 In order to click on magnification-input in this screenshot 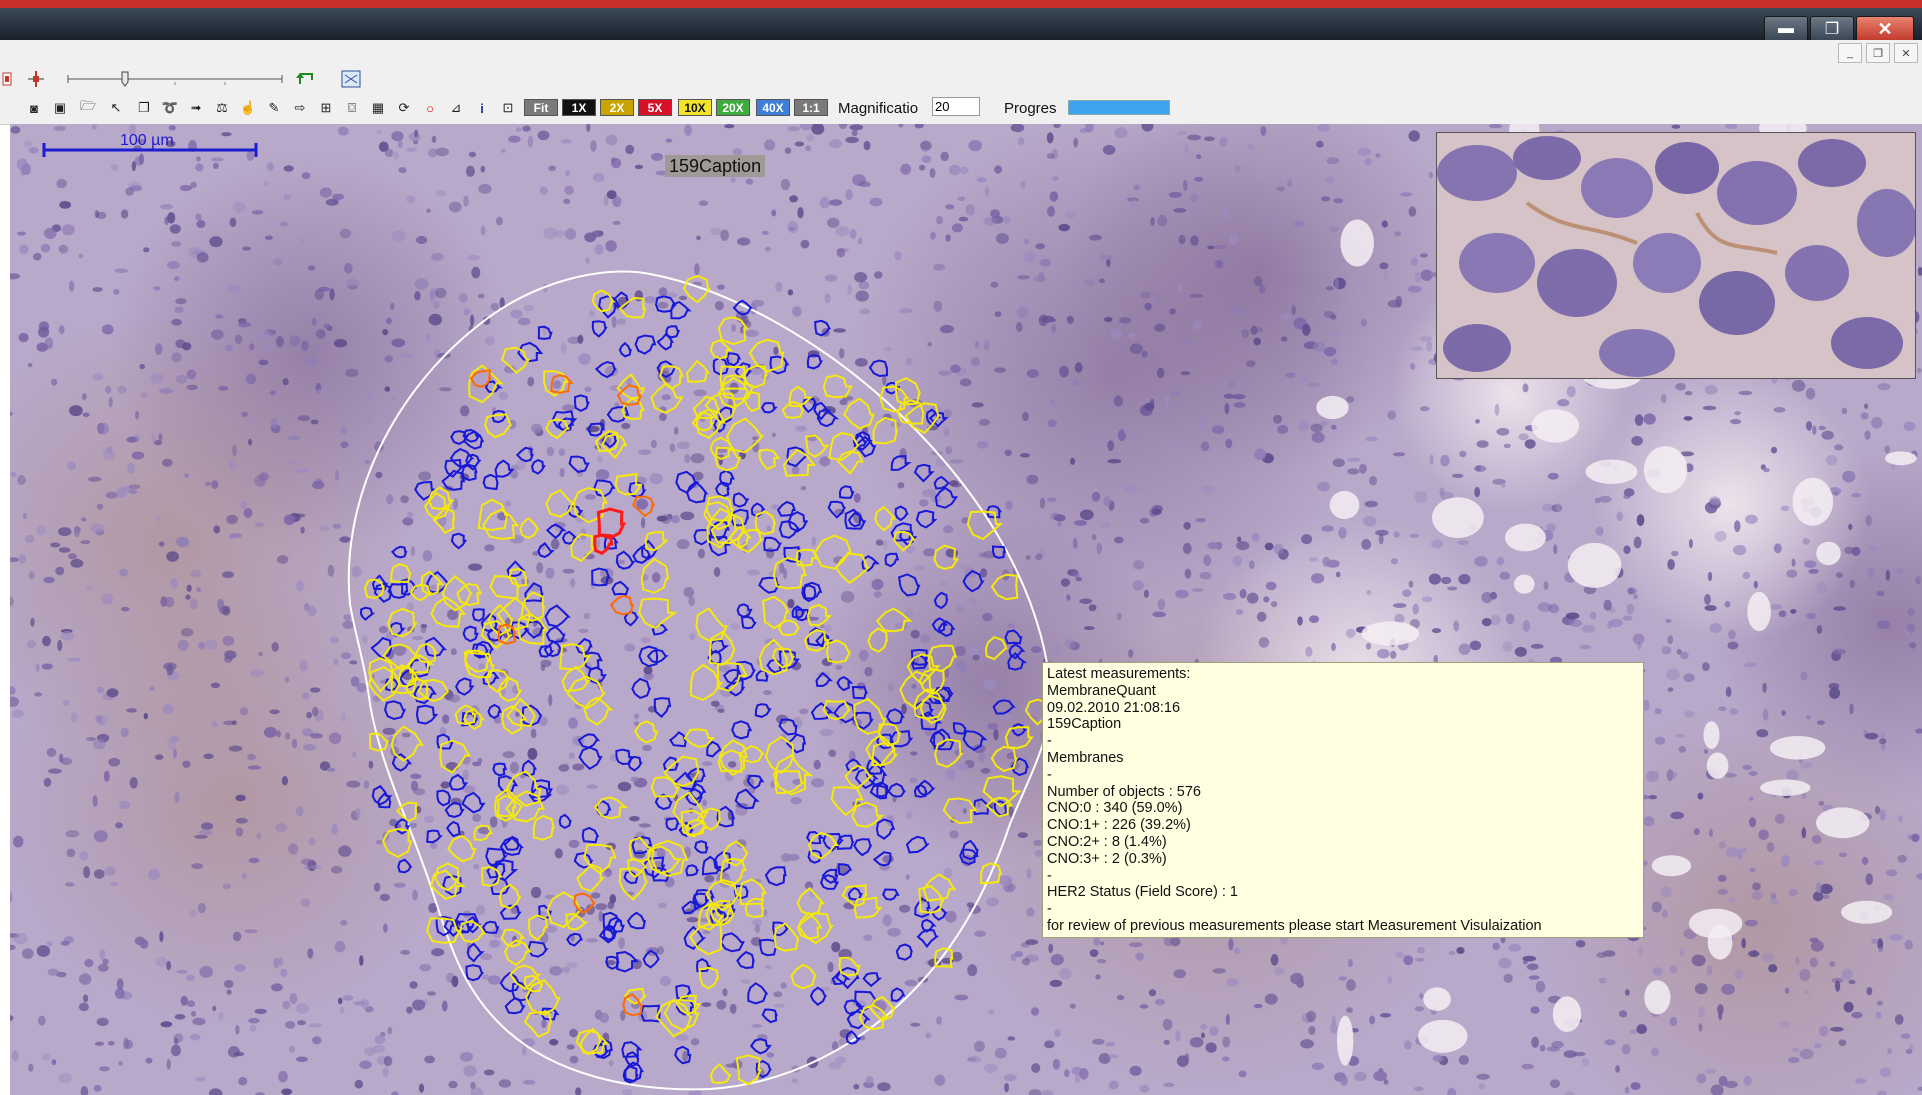, I will do `click(956, 106)`.